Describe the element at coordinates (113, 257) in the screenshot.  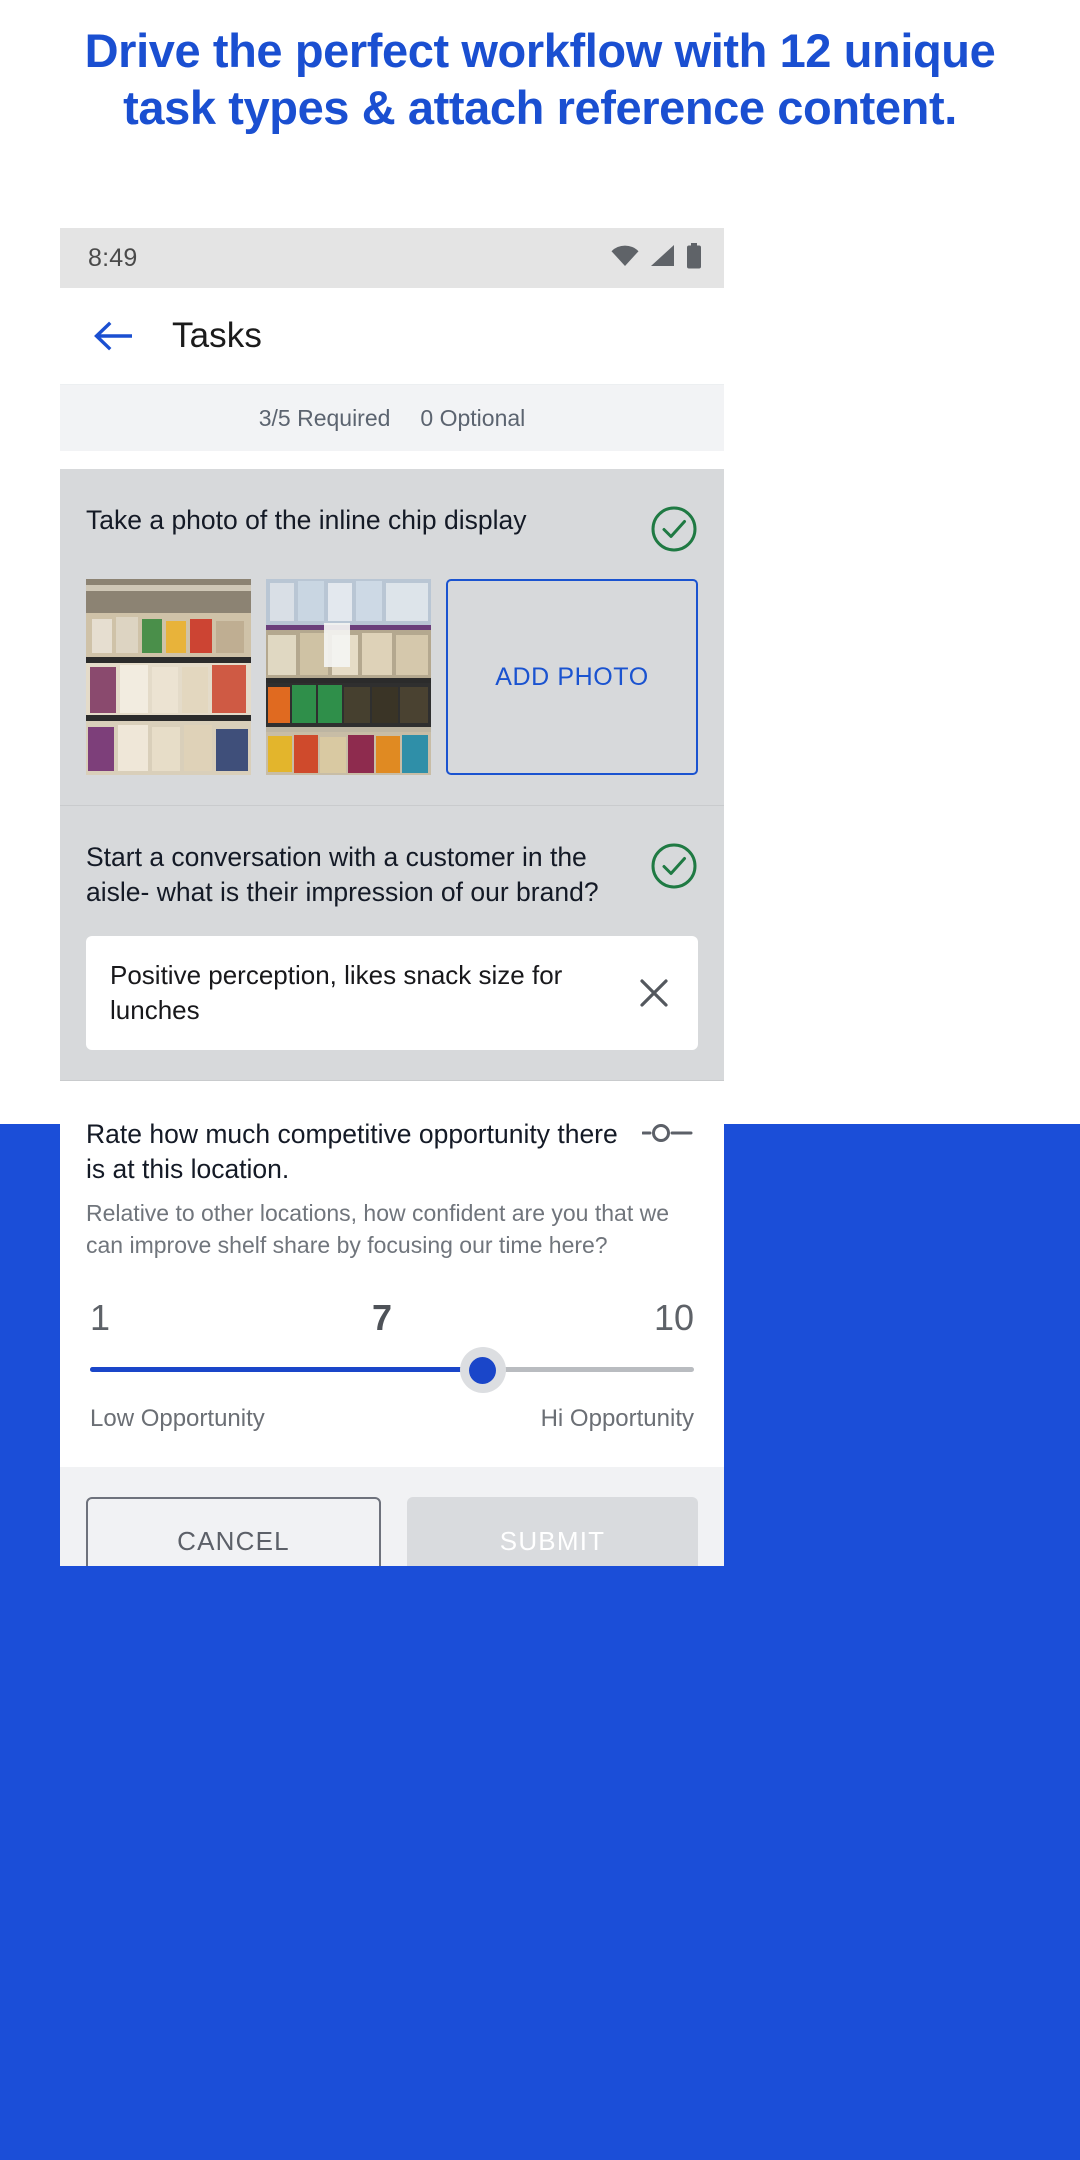
I see `status-bar-clock: 8:49` at that location.